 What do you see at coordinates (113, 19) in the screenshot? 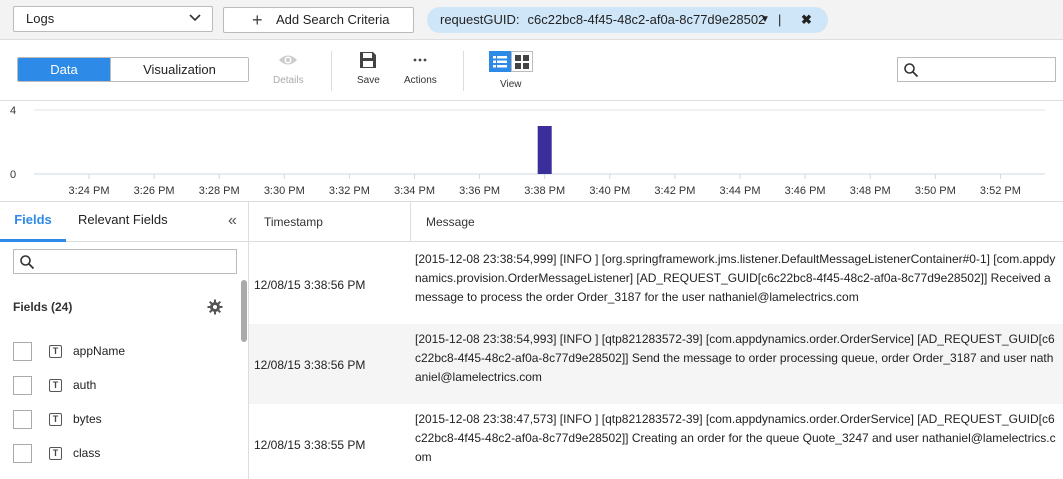
I see `source-select: Logs` at bounding box center [113, 19].